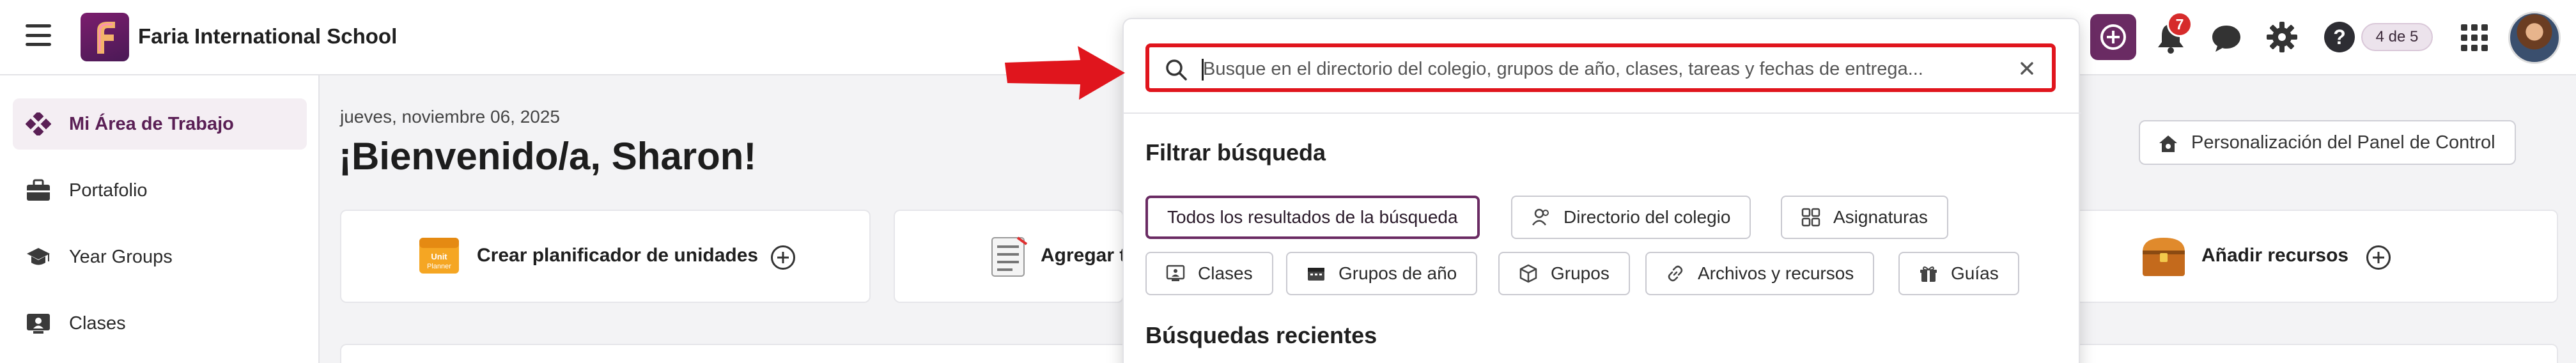 Image resolution: width=2576 pixels, height=363 pixels. I want to click on home-settings-icon, so click(2168, 143).